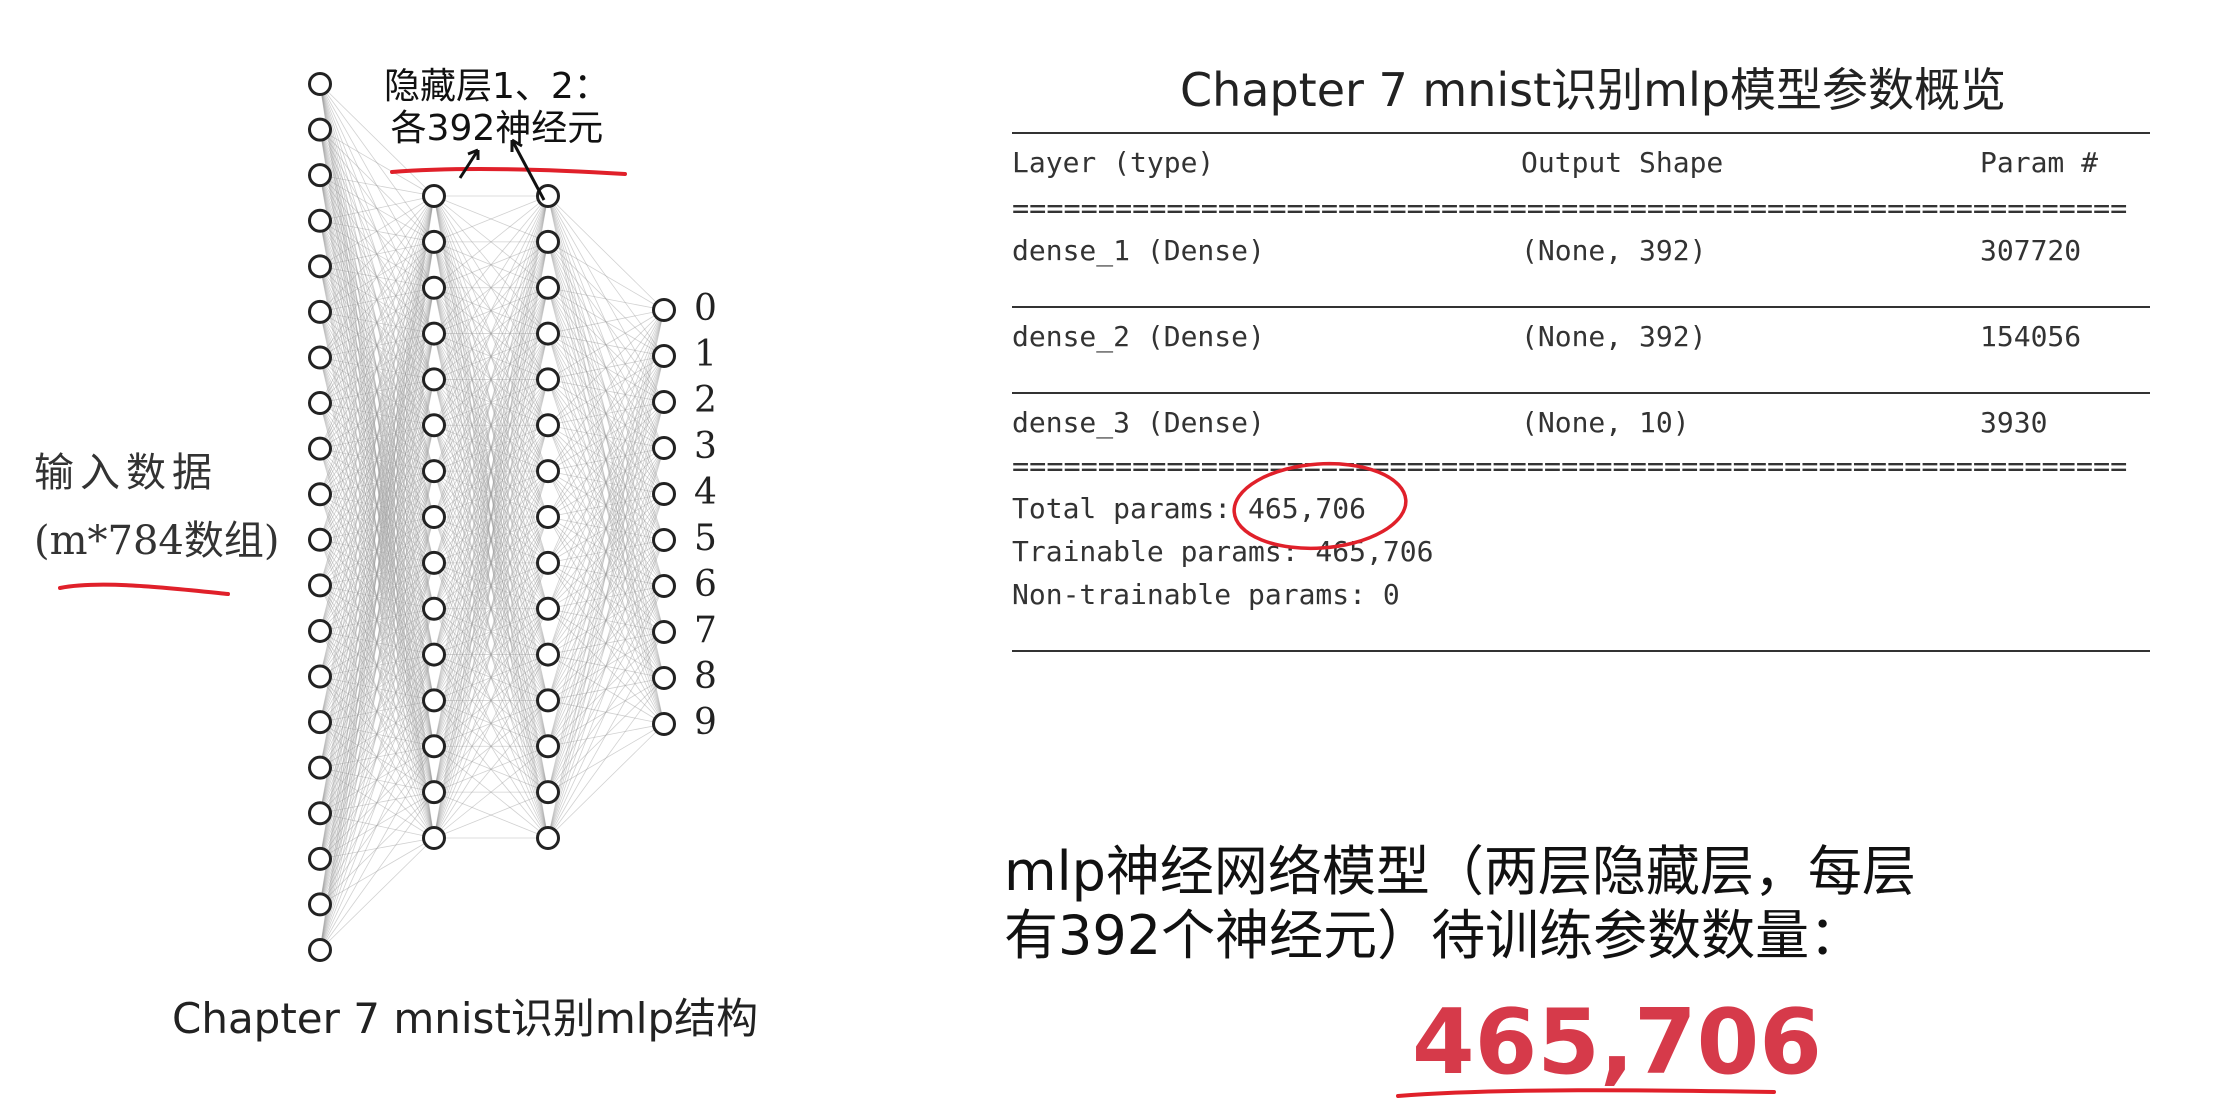 The image size is (2224, 1100). Describe the element at coordinates (705, 538) in the screenshot. I see `output-label-5: 5` at that location.